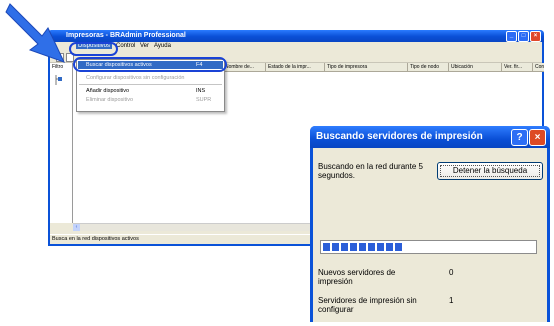 This screenshot has height=326, width=554. What do you see at coordinates (150, 100) in the screenshot?
I see `menu-item-eliminar: Eliminar dispositivo SUPR` at bounding box center [150, 100].